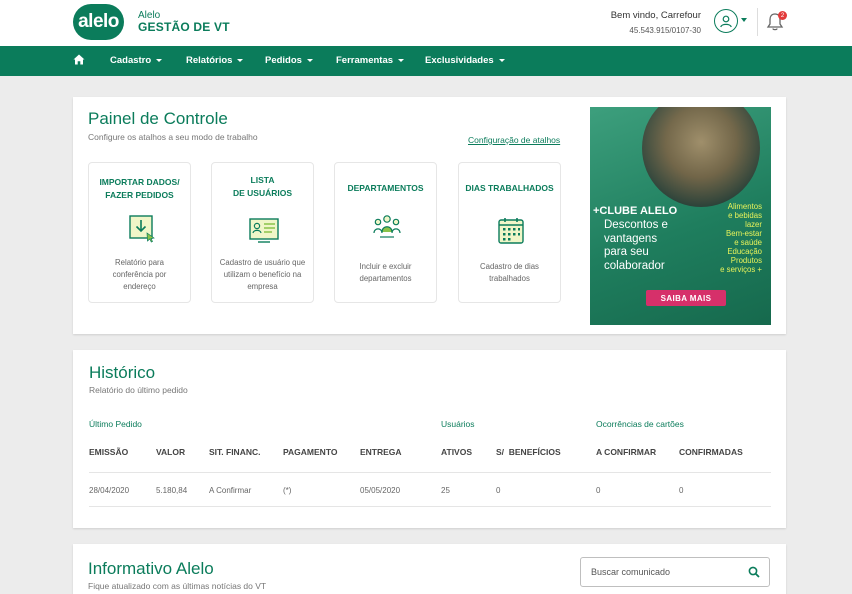  Describe the element at coordinates (459, 60) in the screenshot. I see `nav-label: Exclusividades` at that location.